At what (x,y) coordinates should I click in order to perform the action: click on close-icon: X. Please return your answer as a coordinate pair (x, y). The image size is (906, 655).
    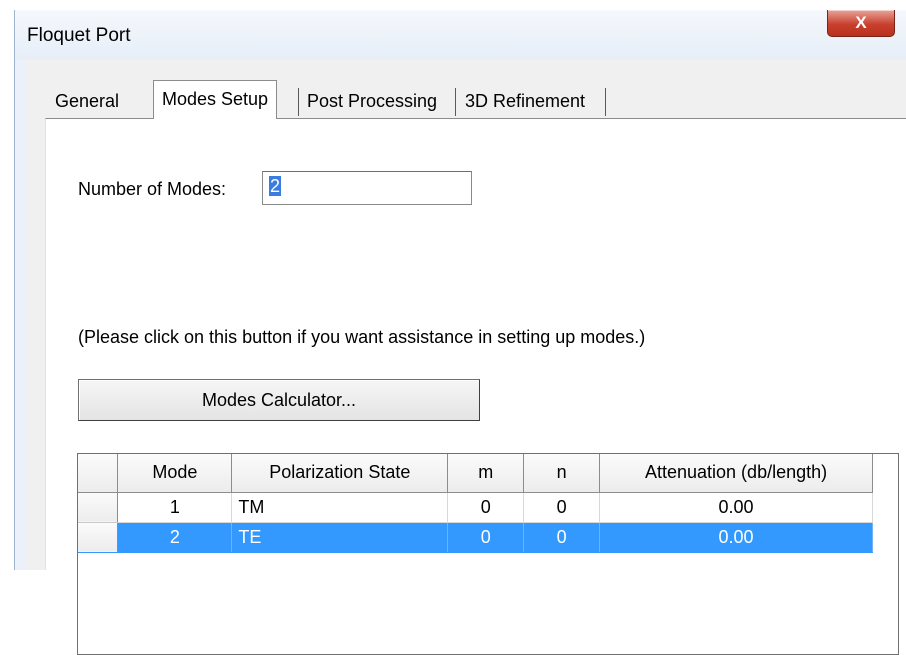
    Looking at the image, I should click on (861, 22).